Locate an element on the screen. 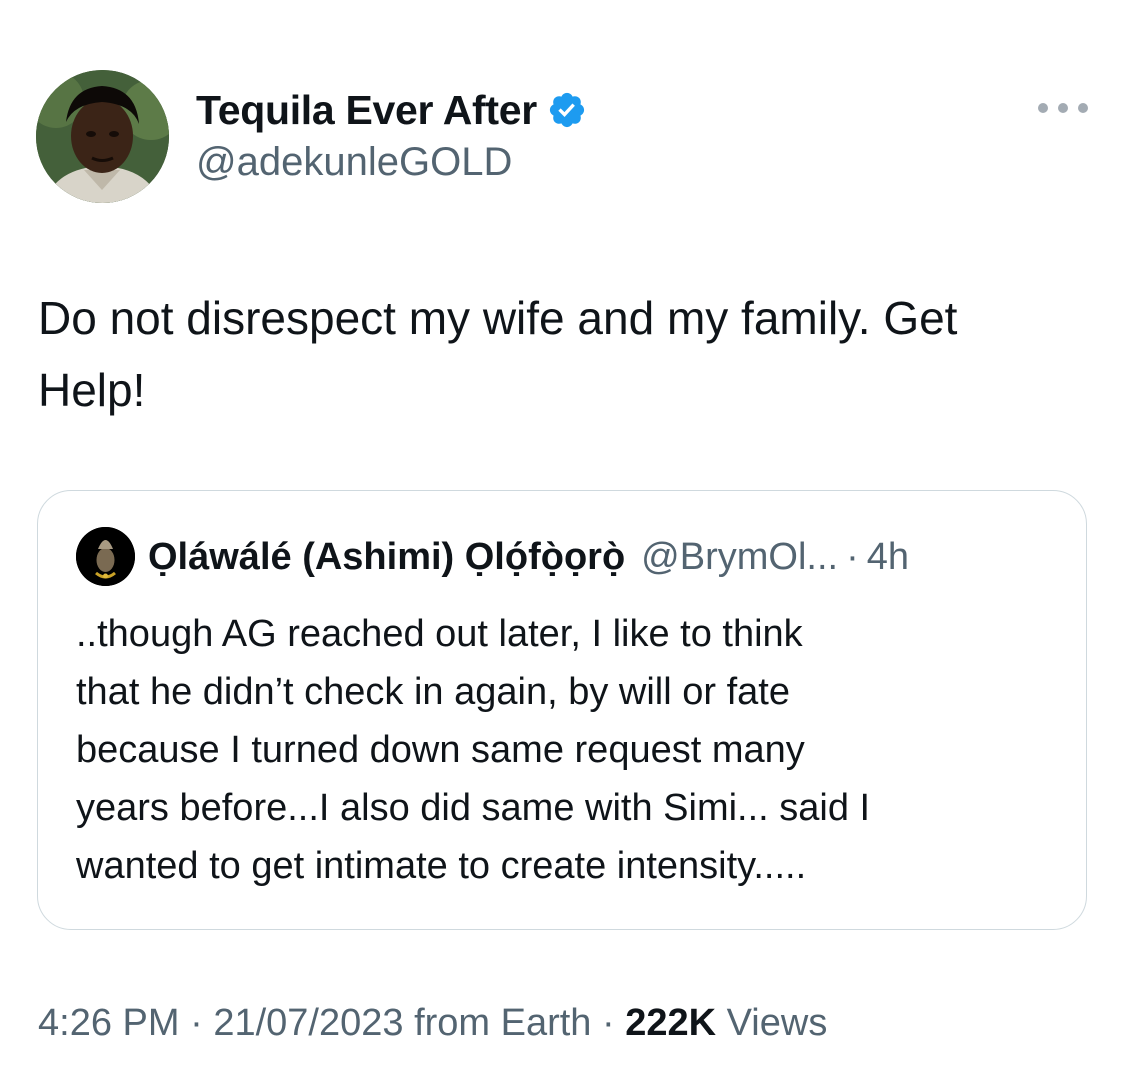  tweet-date: 21/07/2023 is located at coordinates (308, 1023).